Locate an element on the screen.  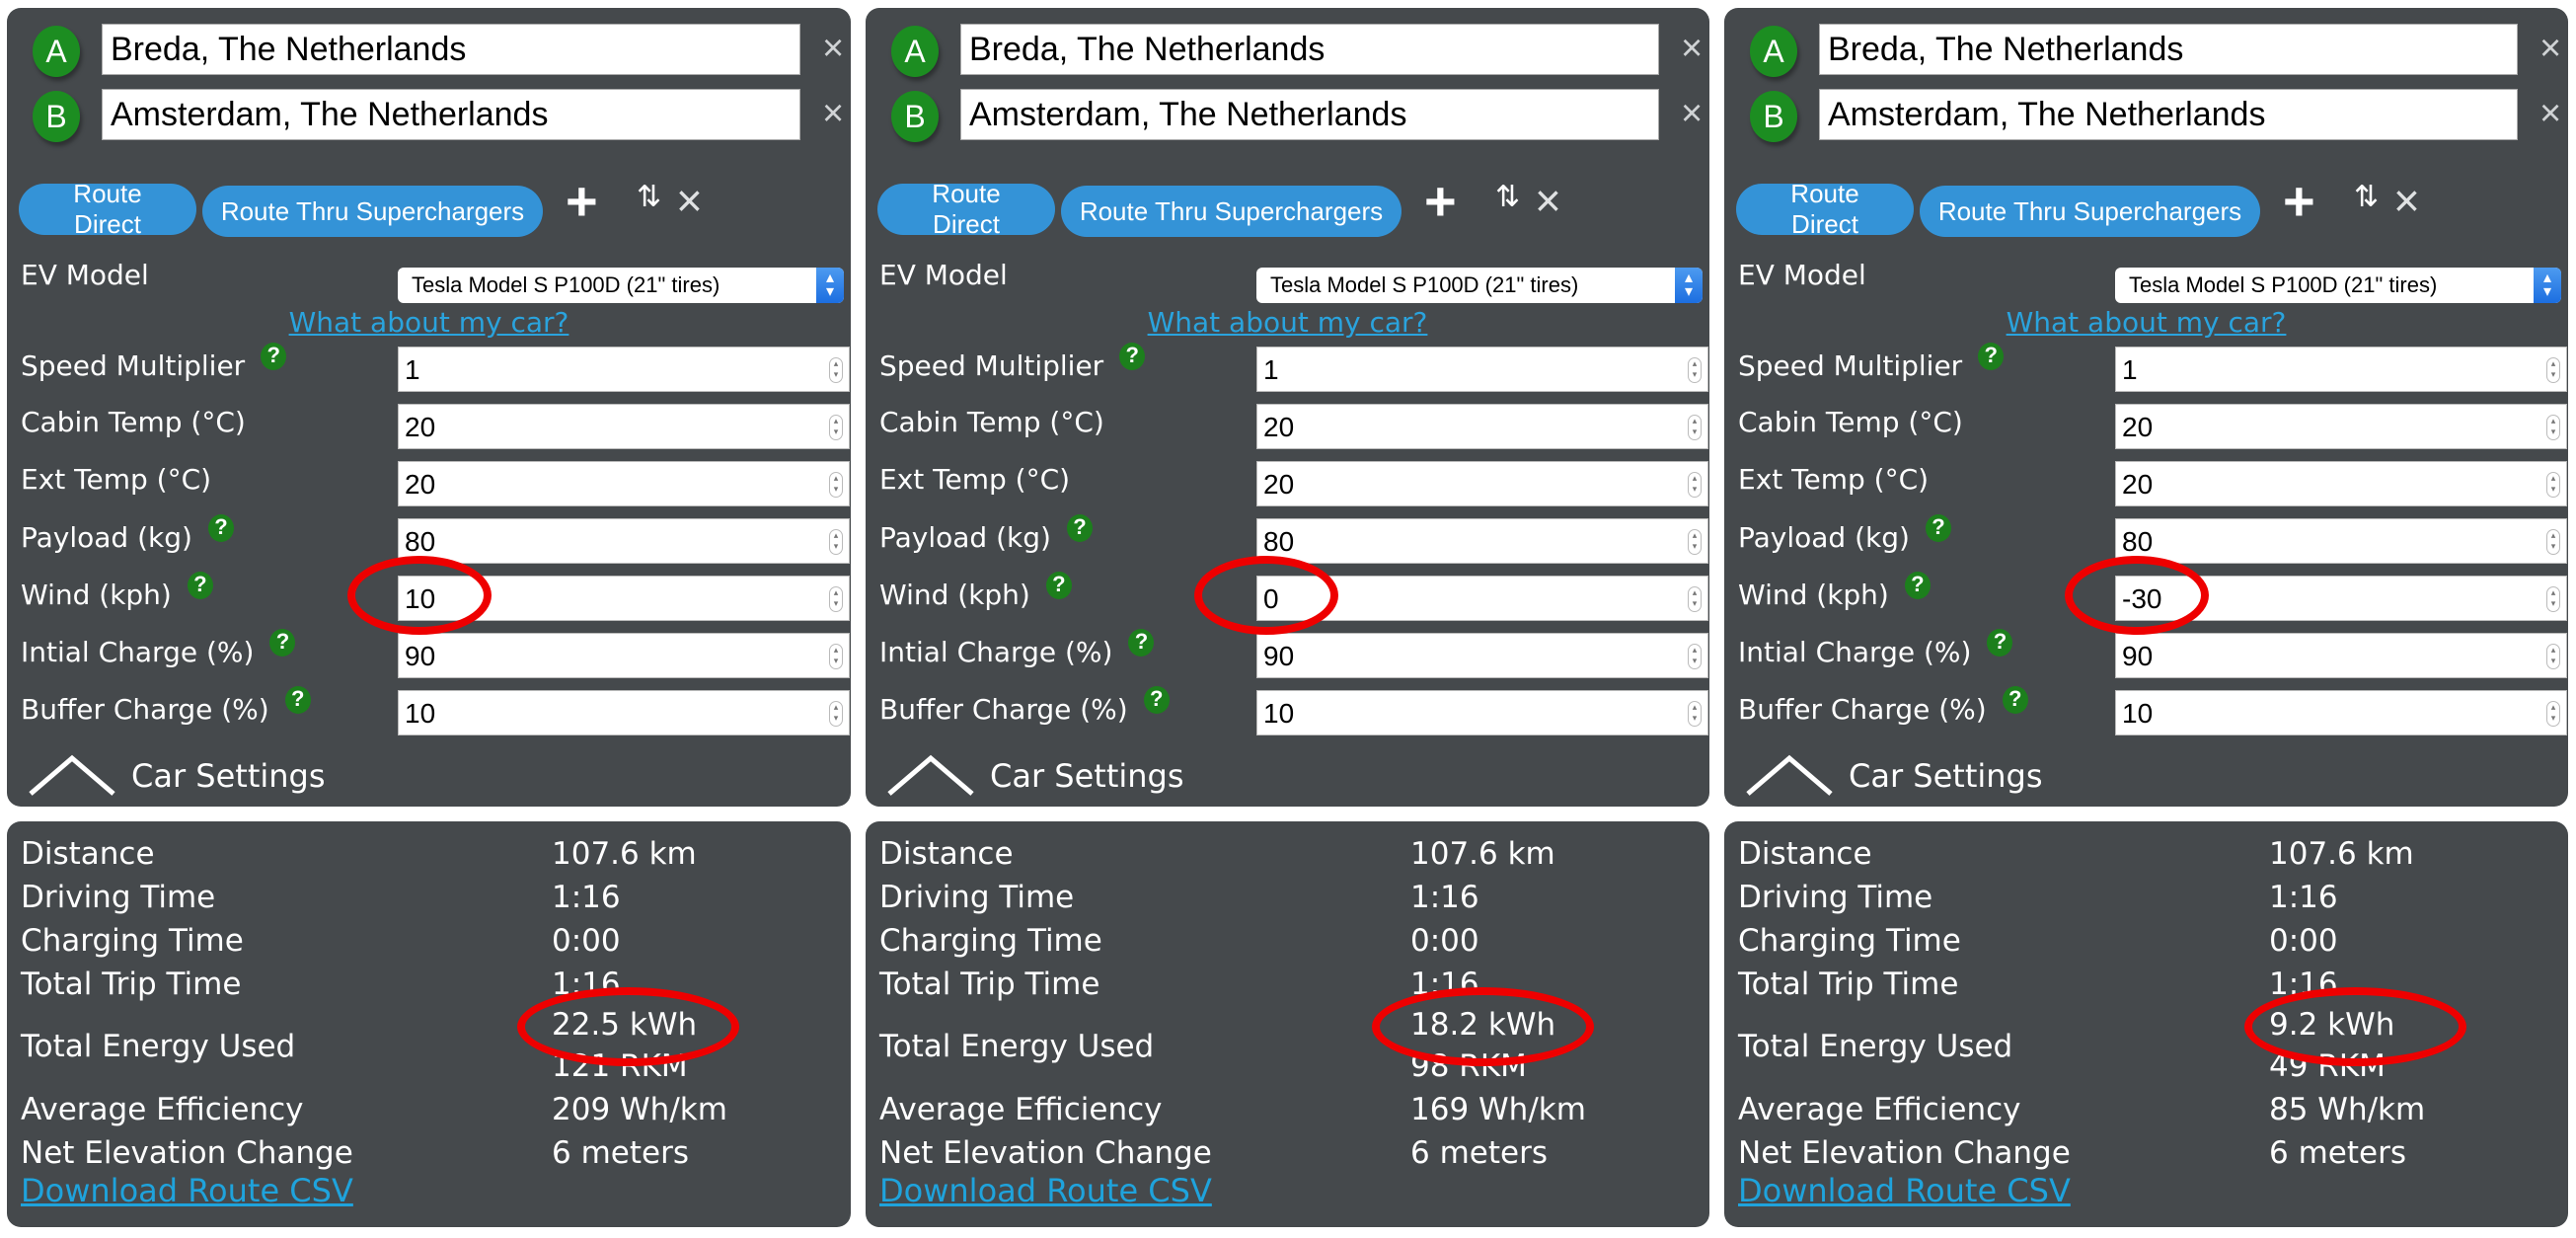
speed-multiplier-value: 1 is located at coordinates (2130, 369).